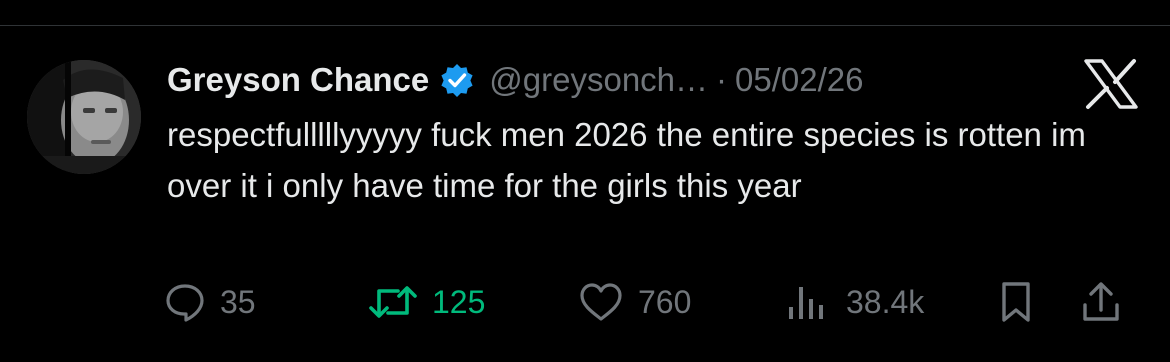  Describe the element at coordinates (457, 80) in the screenshot. I see `verified-badge-icon` at that location.